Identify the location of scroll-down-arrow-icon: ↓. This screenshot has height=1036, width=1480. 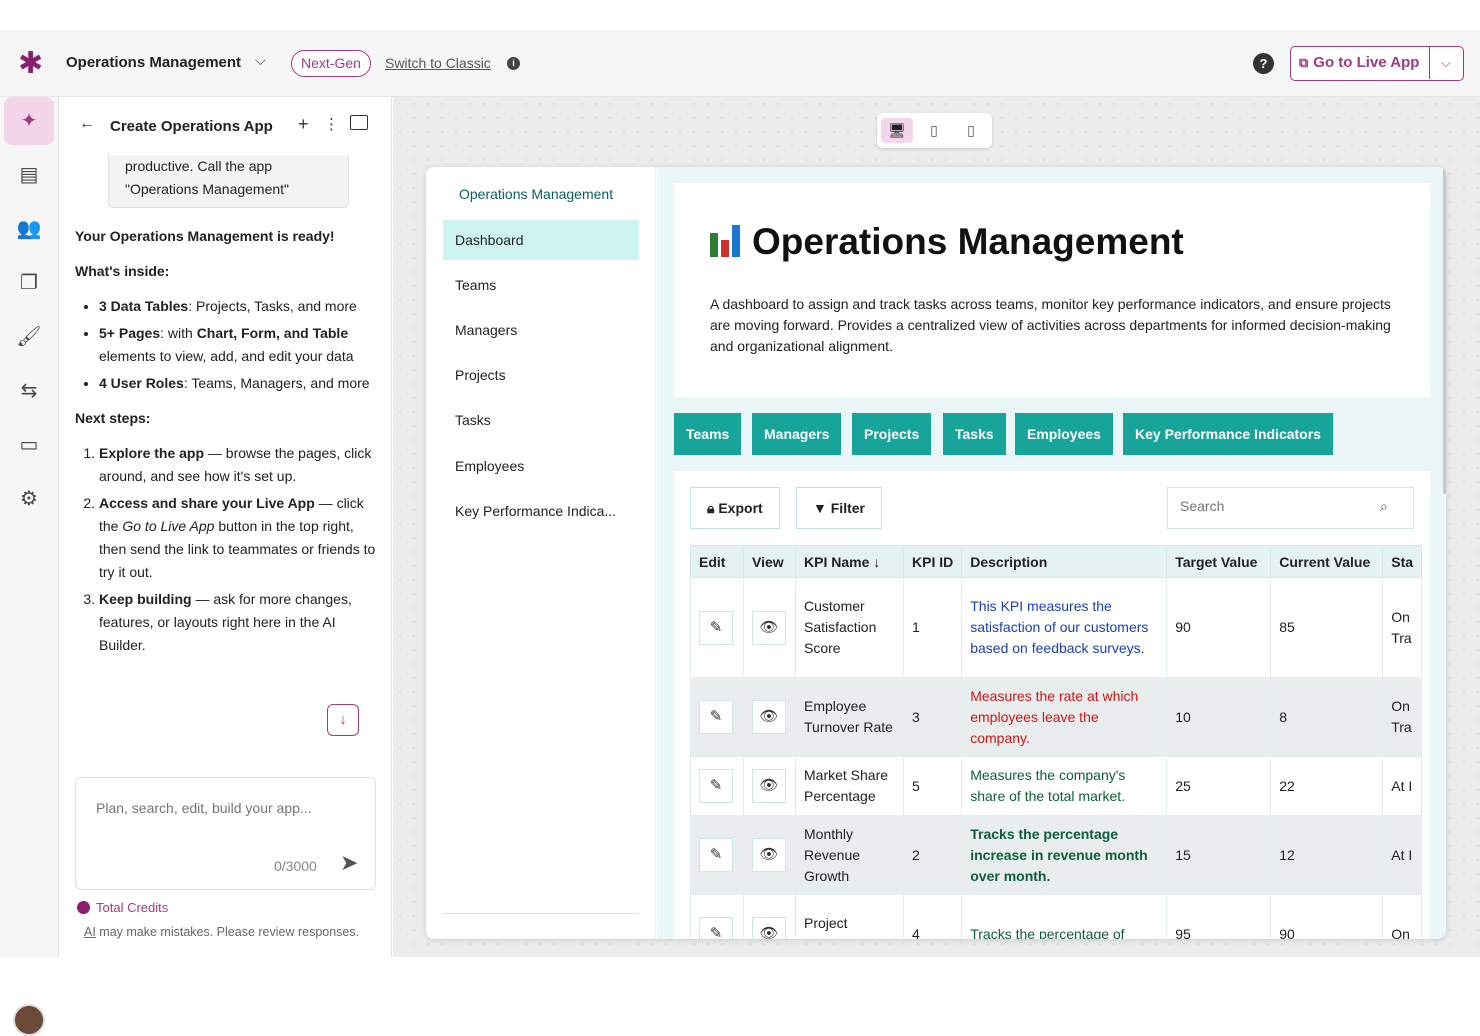
(343, 720).